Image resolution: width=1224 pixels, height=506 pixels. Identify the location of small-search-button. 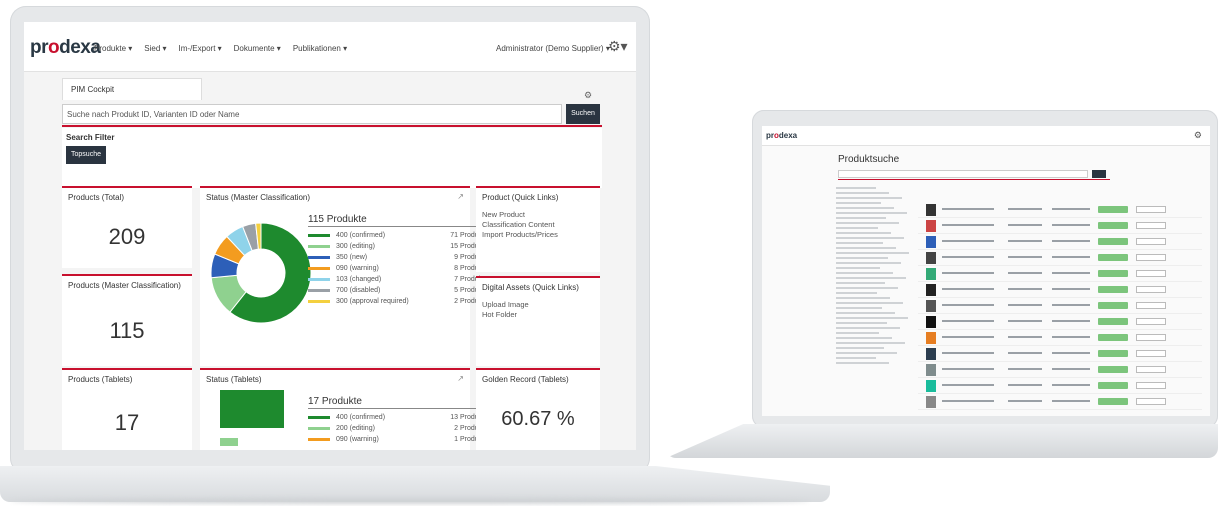
(1099, 174).